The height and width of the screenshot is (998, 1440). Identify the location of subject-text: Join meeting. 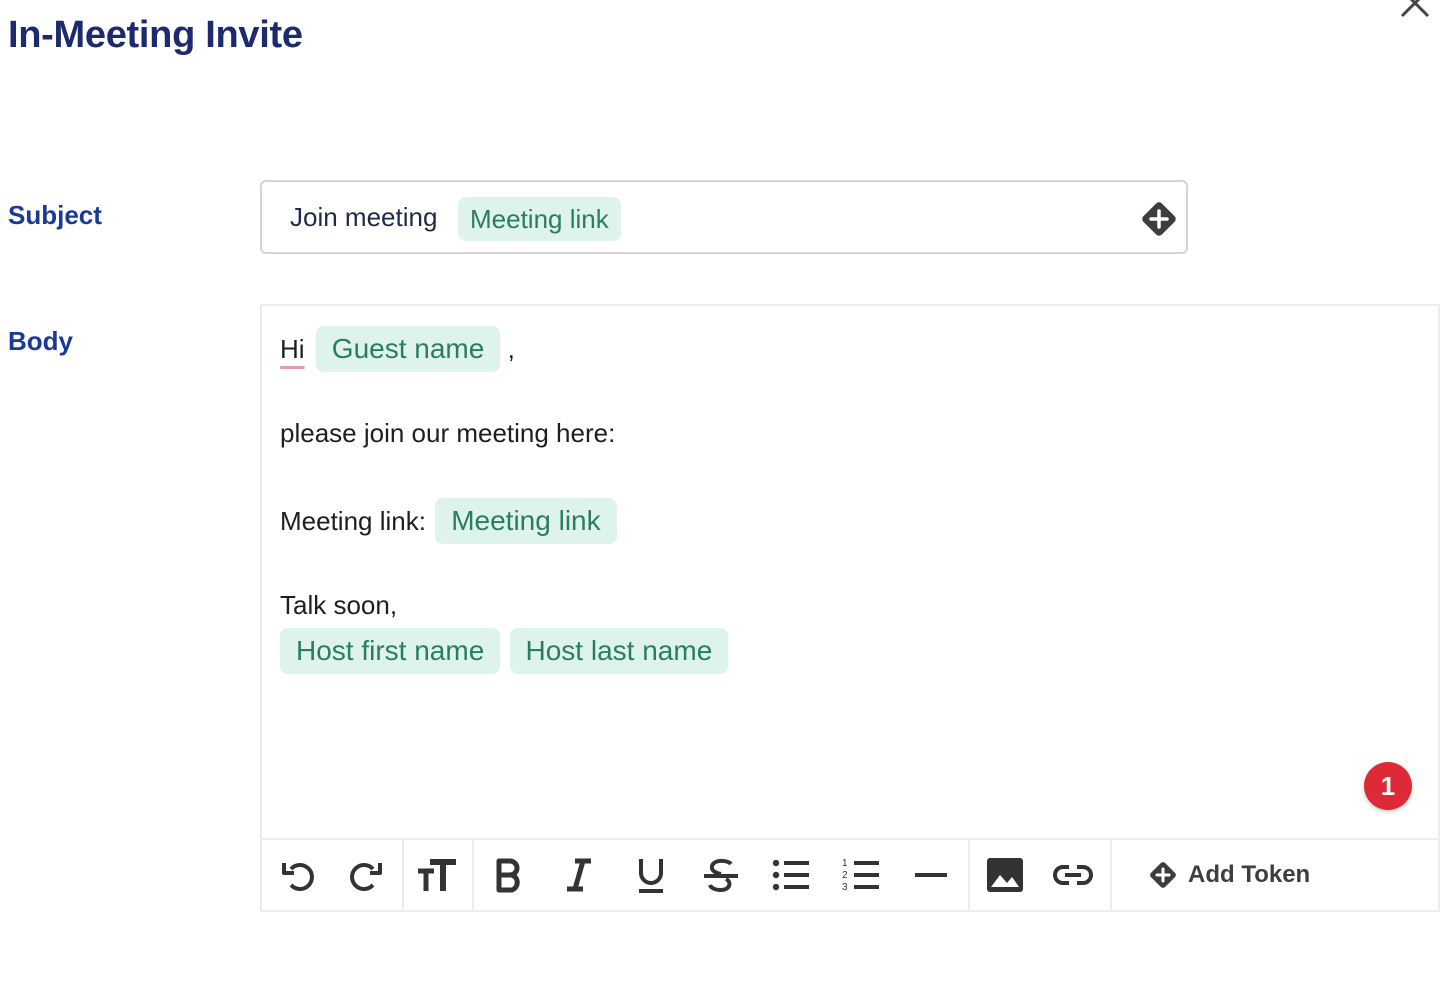
(363, 217).